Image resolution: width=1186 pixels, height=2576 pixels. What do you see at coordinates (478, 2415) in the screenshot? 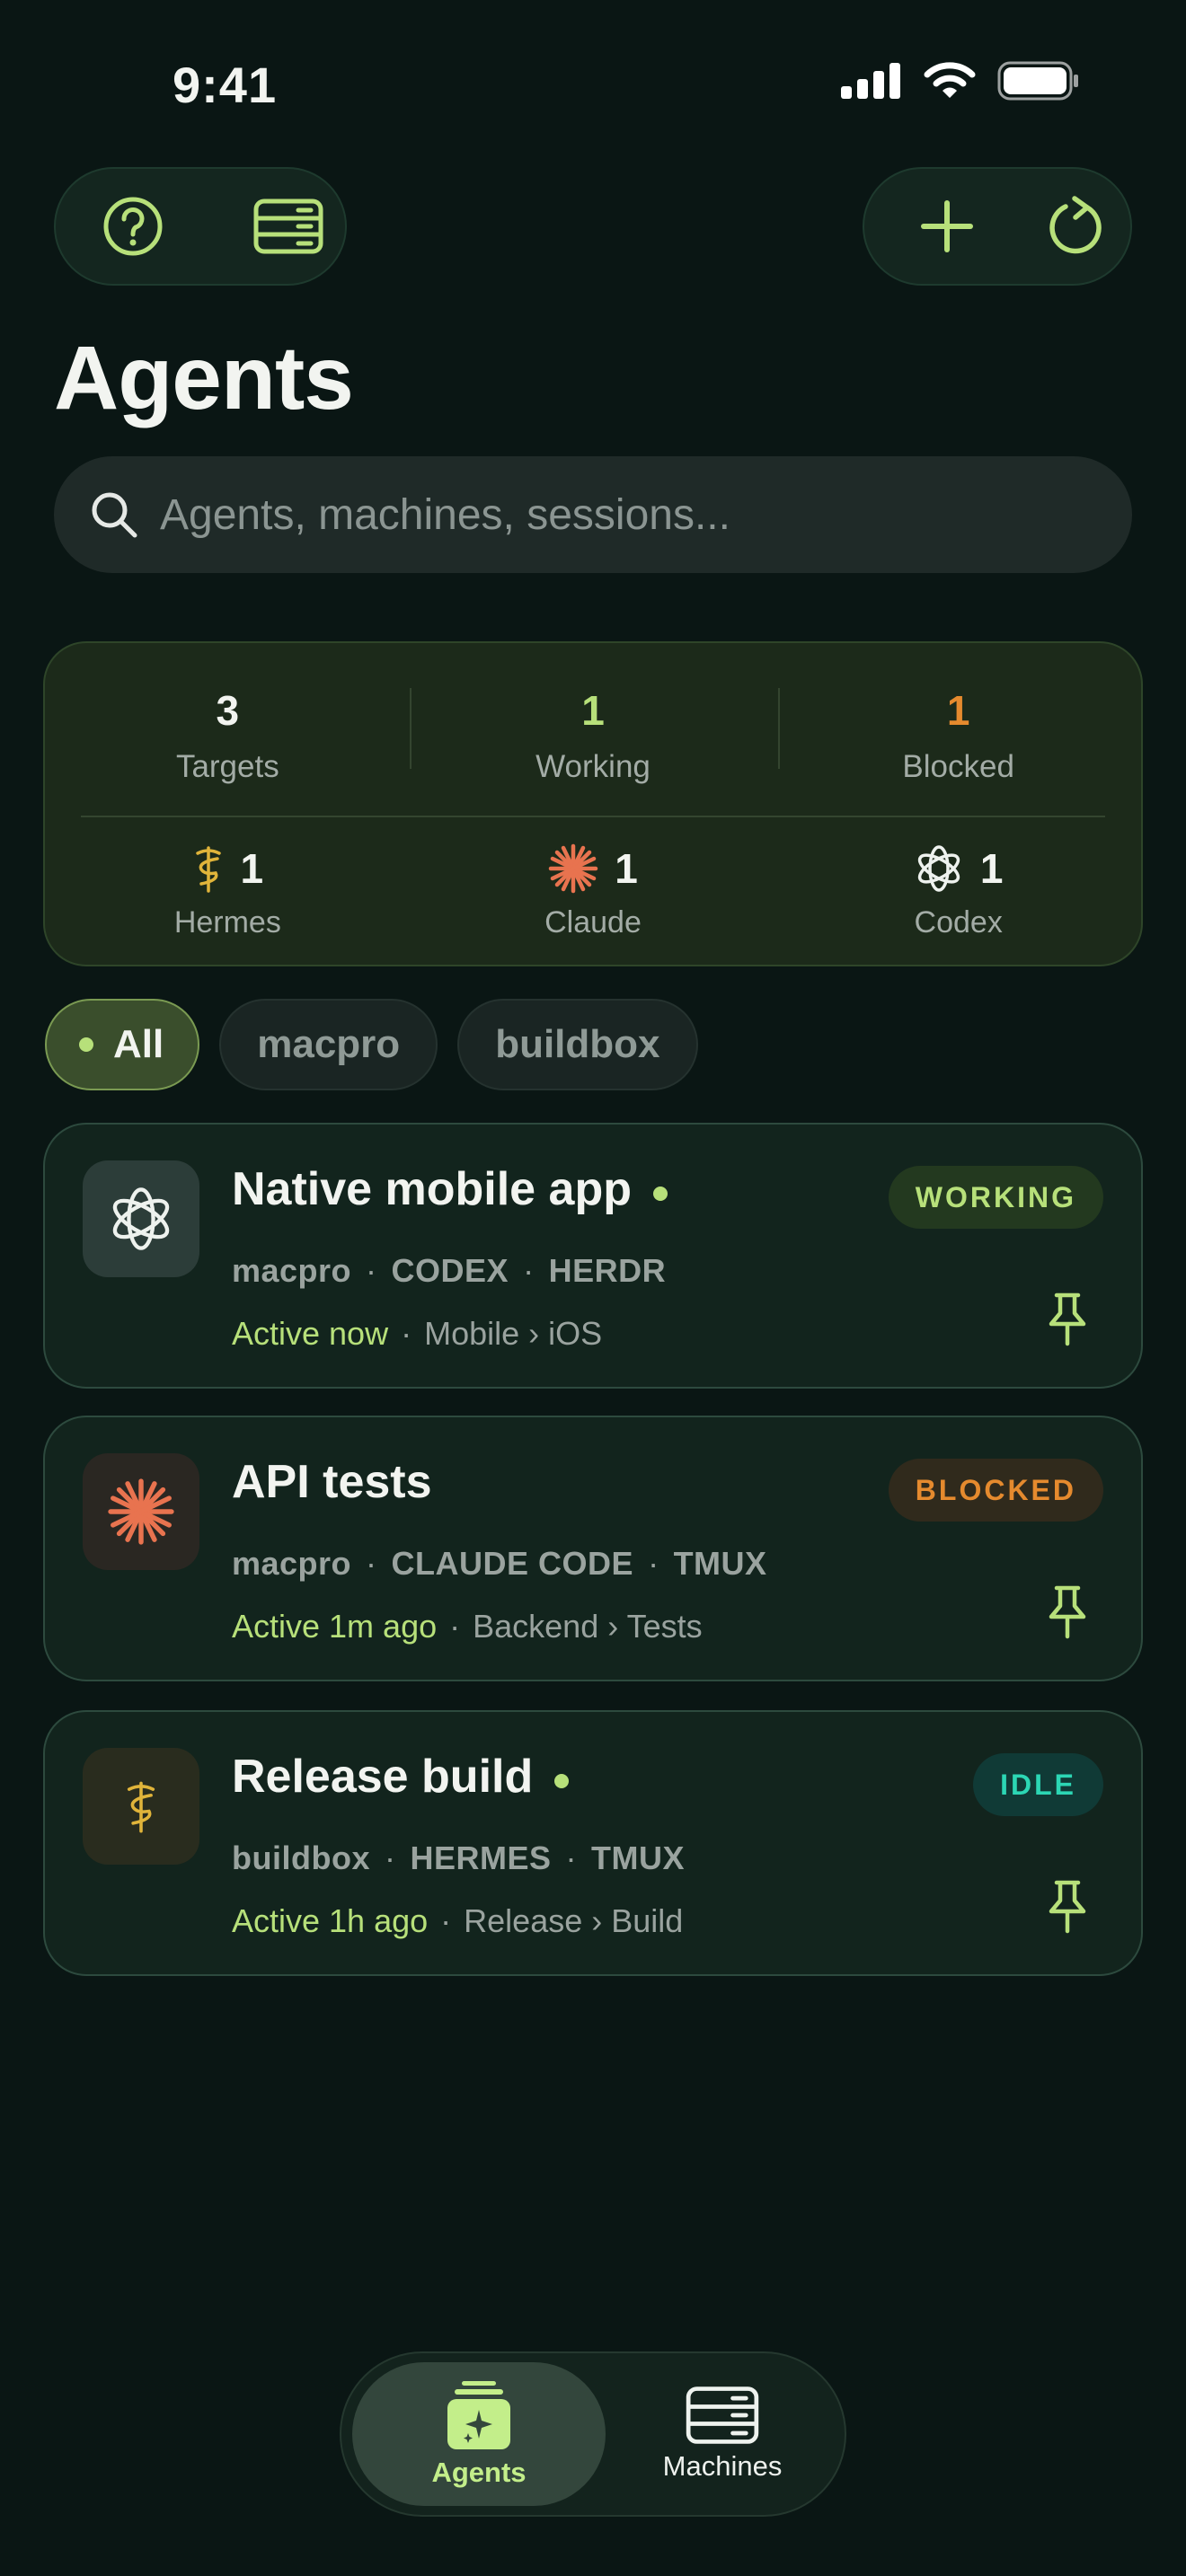
I see `agents-stack-icon` at bounding box center [478, 2415].